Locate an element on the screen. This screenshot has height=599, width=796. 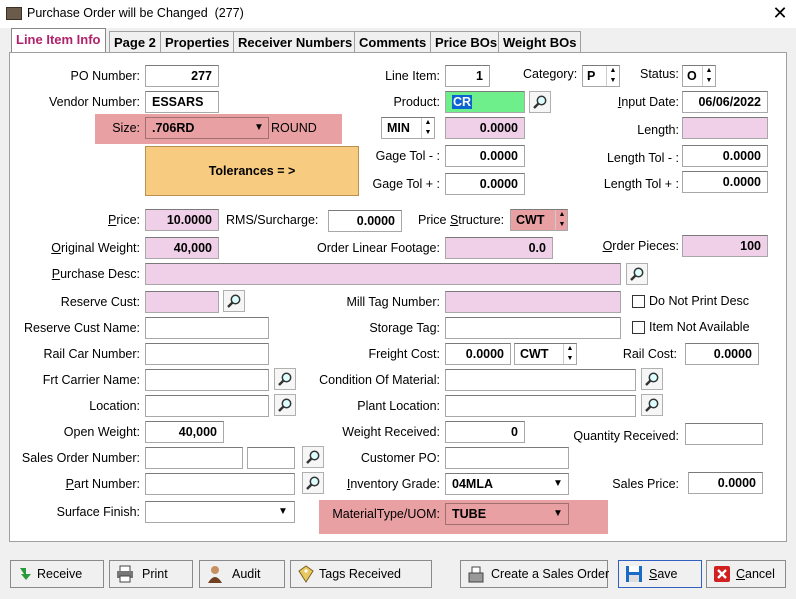
tab-page-2: Page 2 is located at coordinates (135, 42).